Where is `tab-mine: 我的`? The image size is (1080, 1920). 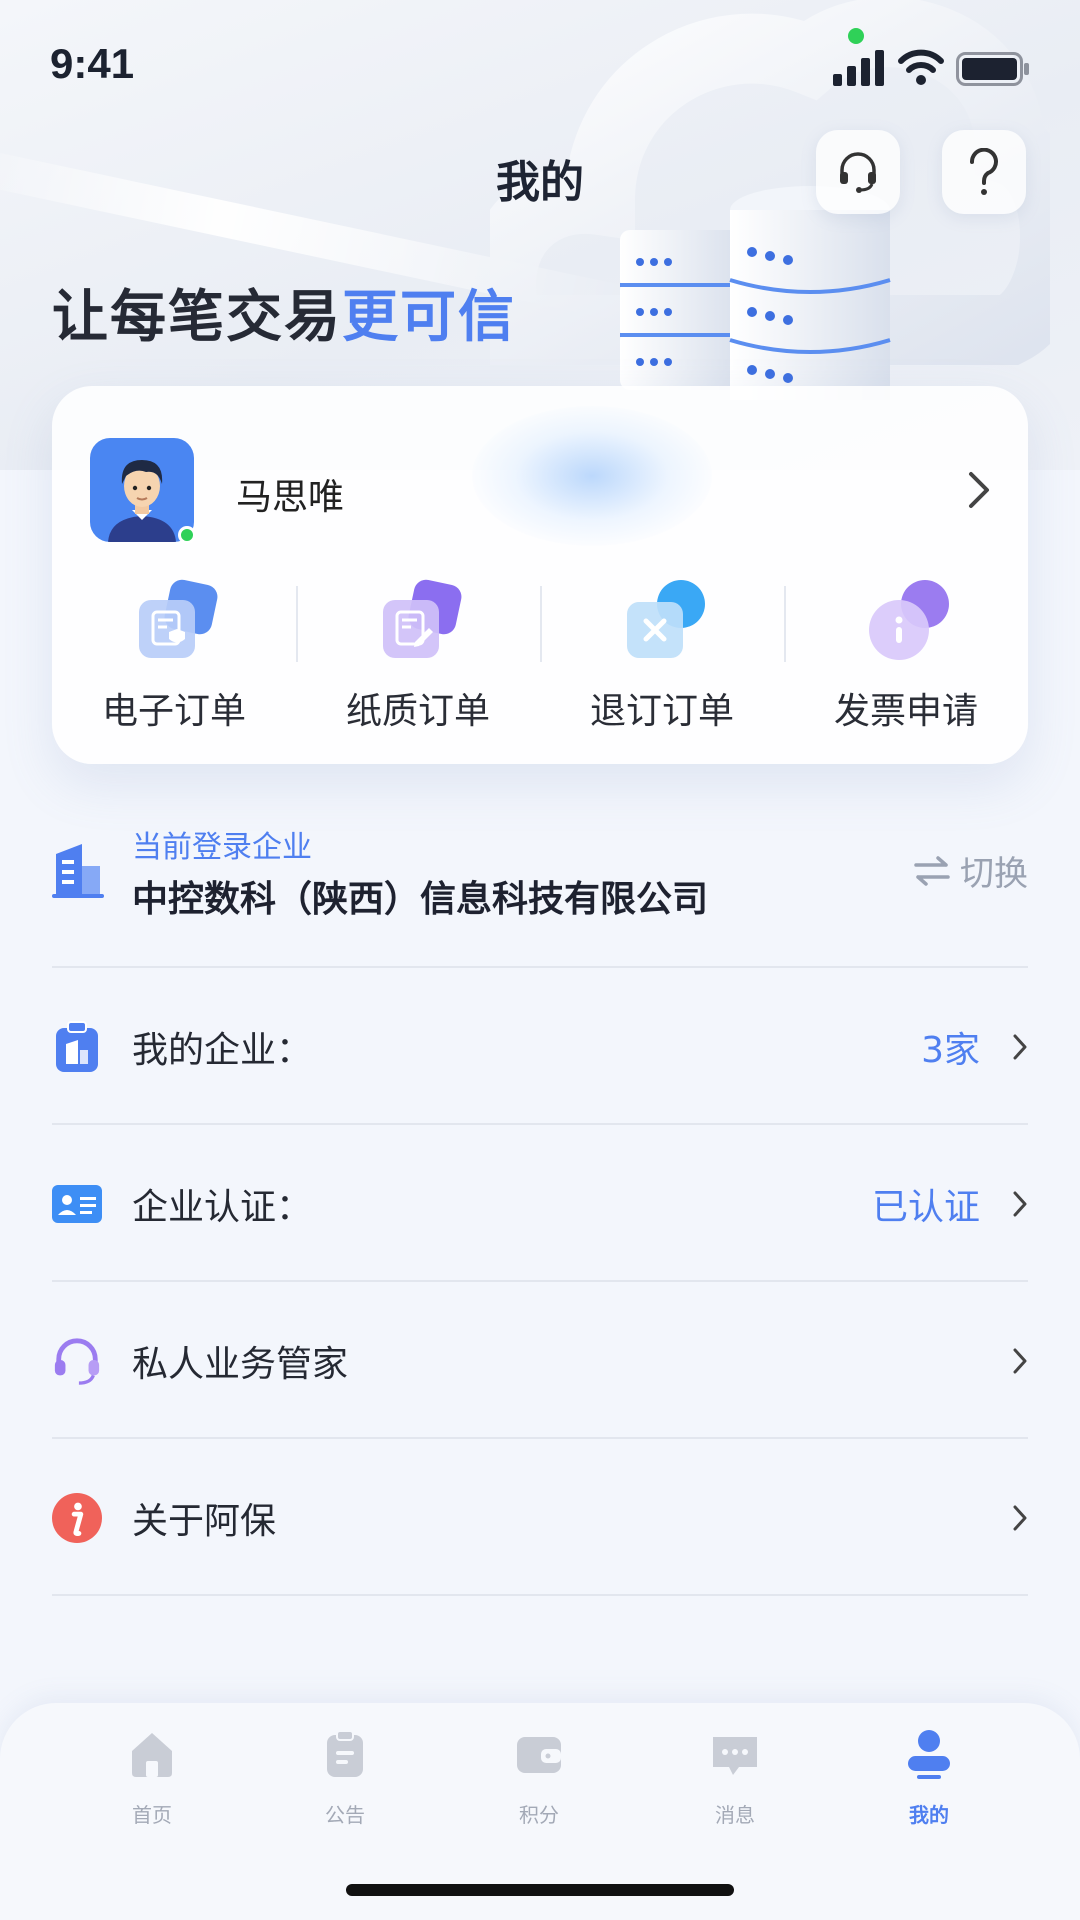 tab-mine: 我的 is located at coordinates (929, 1778).